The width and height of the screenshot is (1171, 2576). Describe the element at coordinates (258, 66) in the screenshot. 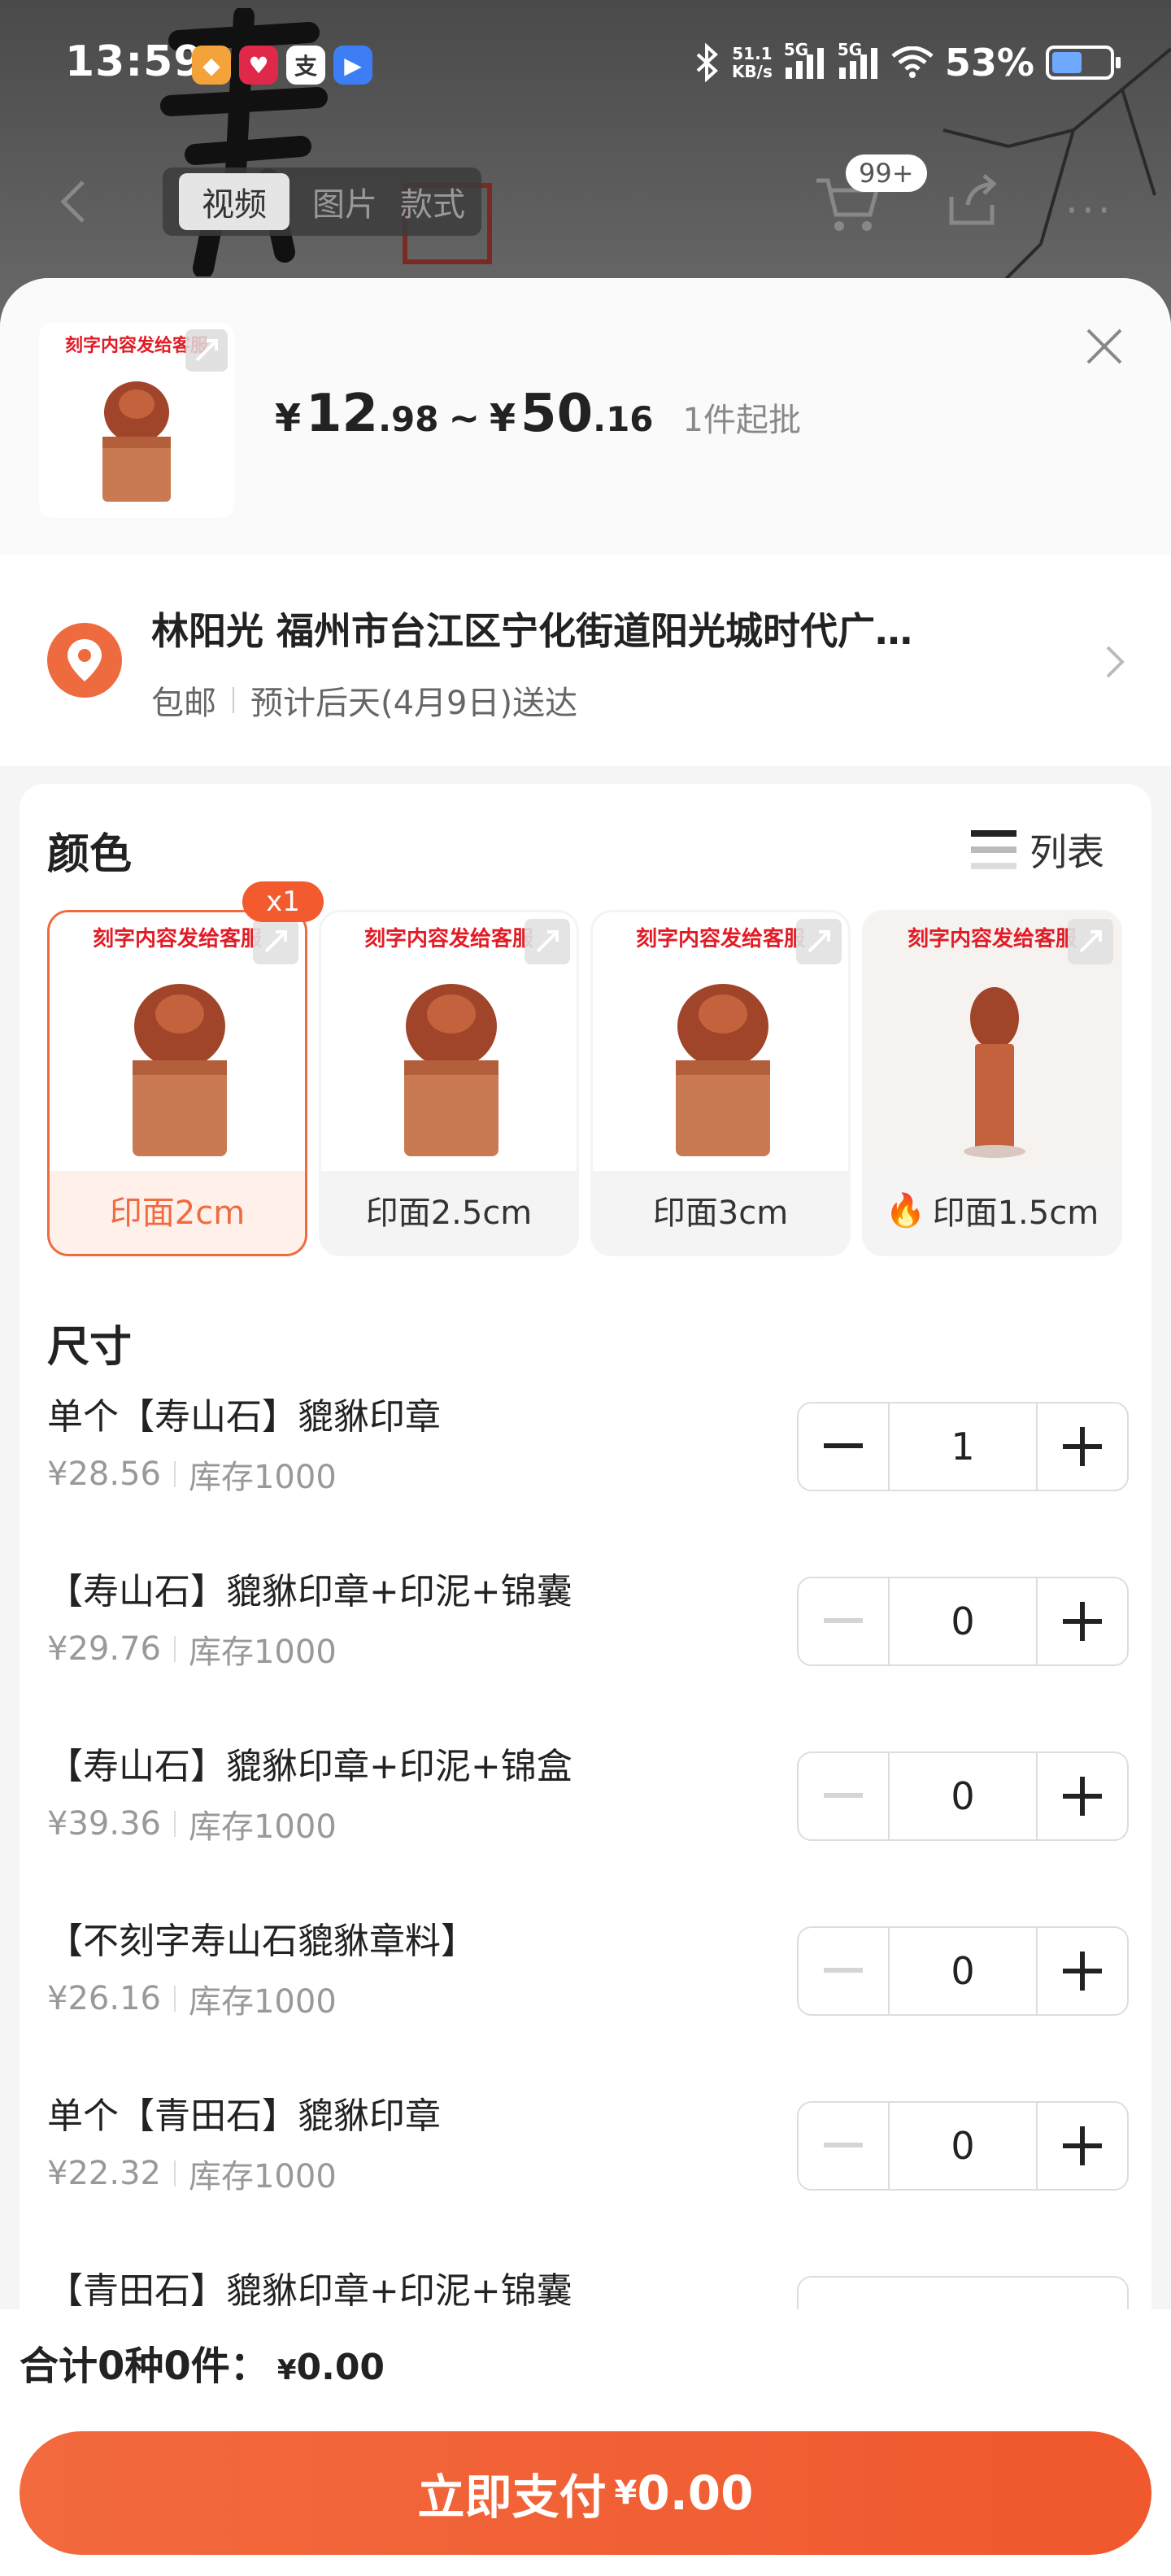

I see `app-heart-icon: ♥` at that location.